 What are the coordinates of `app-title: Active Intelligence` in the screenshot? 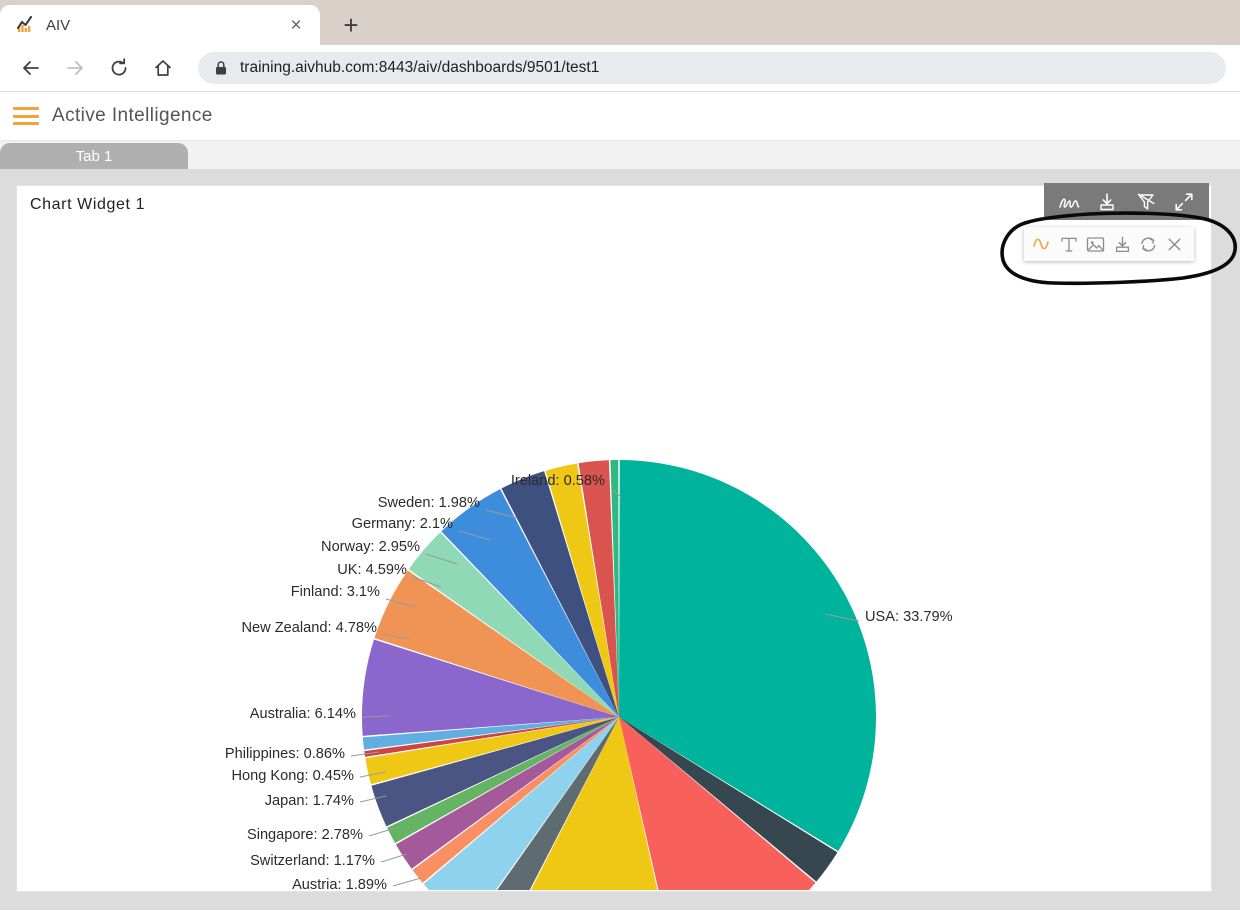 It's located at (132, 115).